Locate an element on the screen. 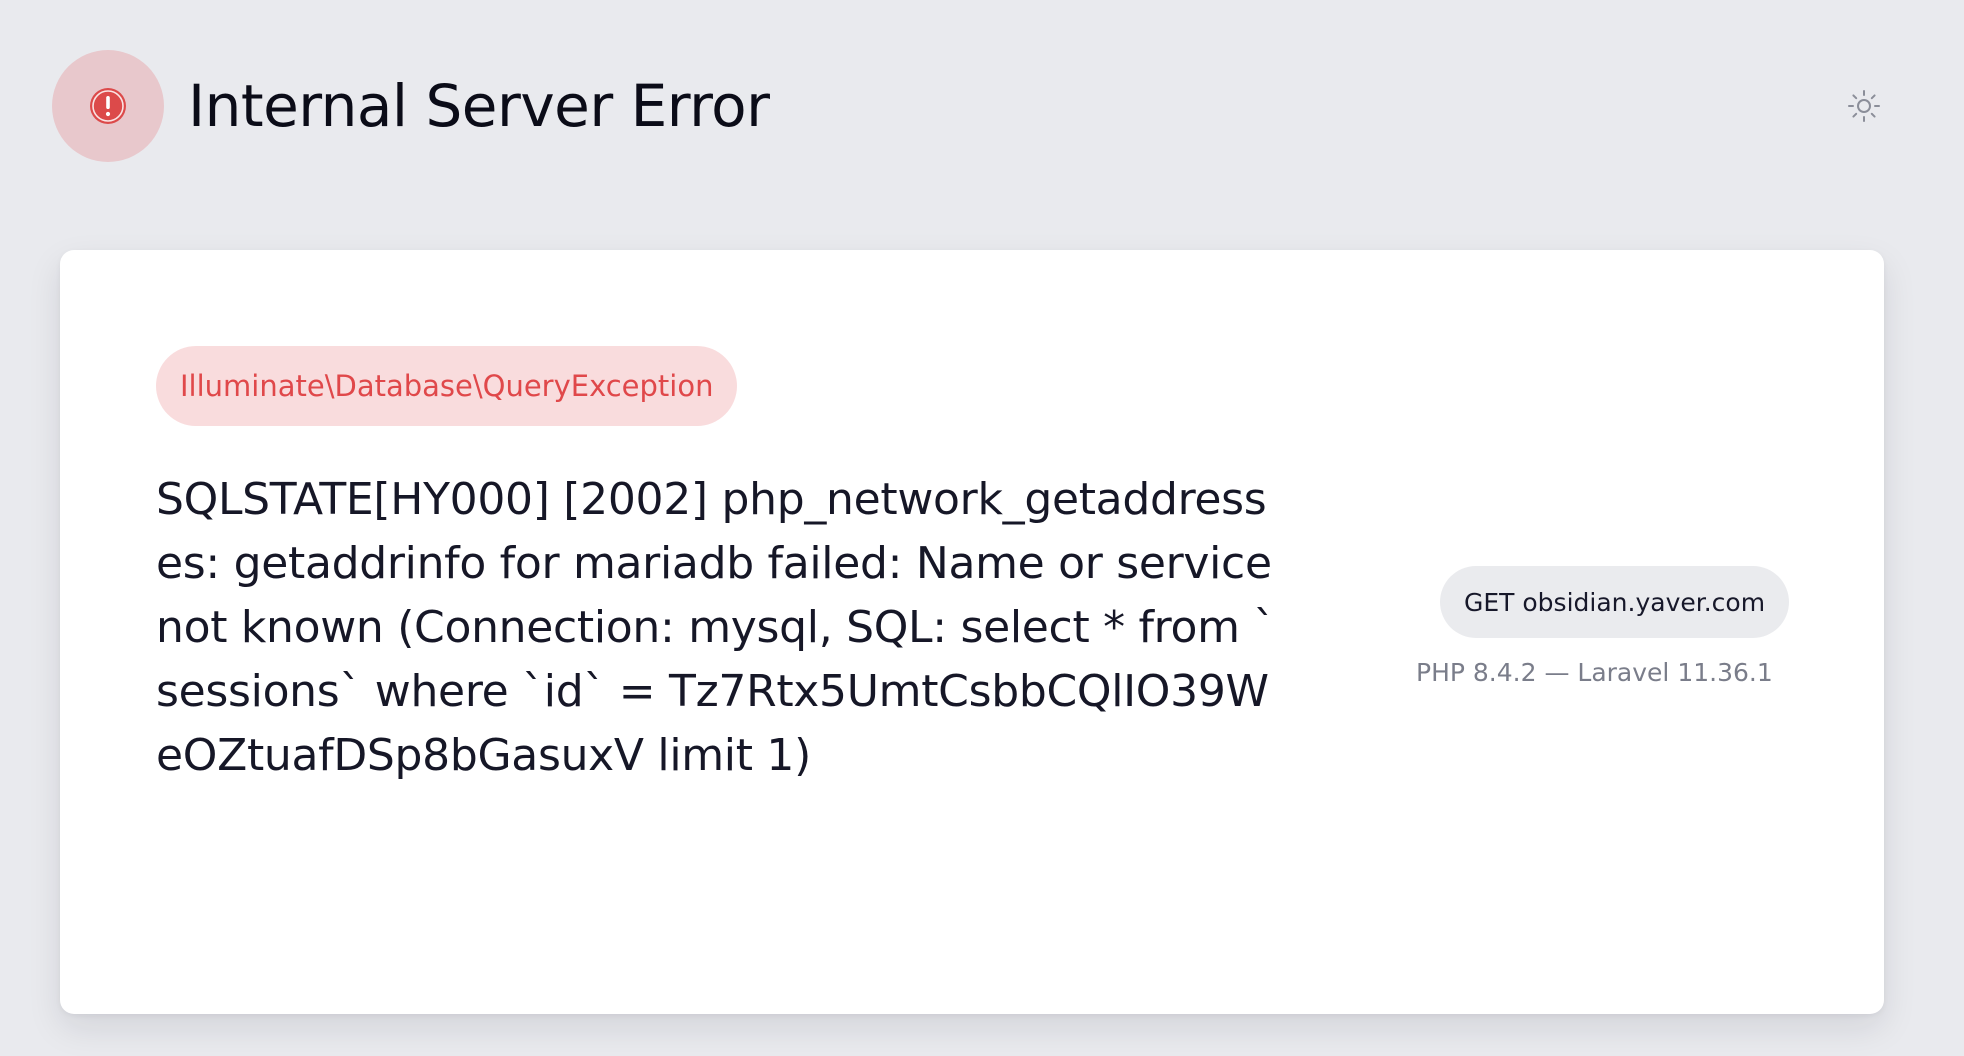 This screenshot has height=1056, width=1964. sun-icon is located at coordinates (1864, 106).